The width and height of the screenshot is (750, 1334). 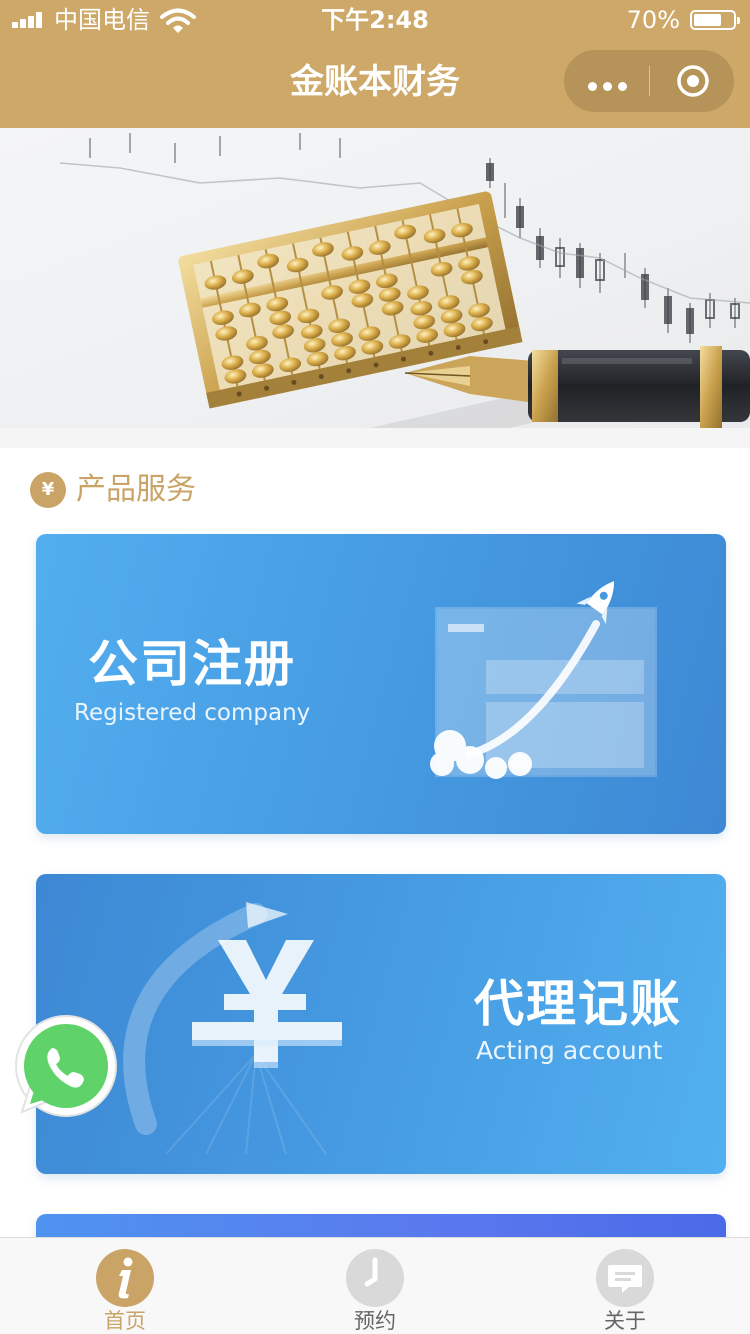 I want to click on close-target-icon, so click(x=693, y=81).